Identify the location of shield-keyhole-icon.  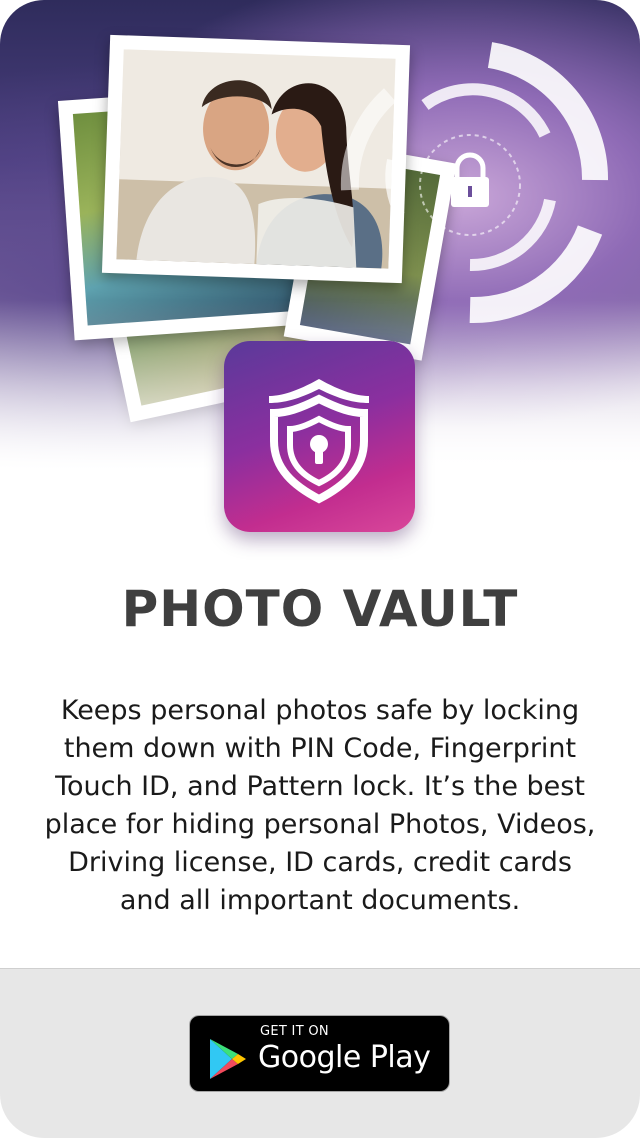
(319, 441).